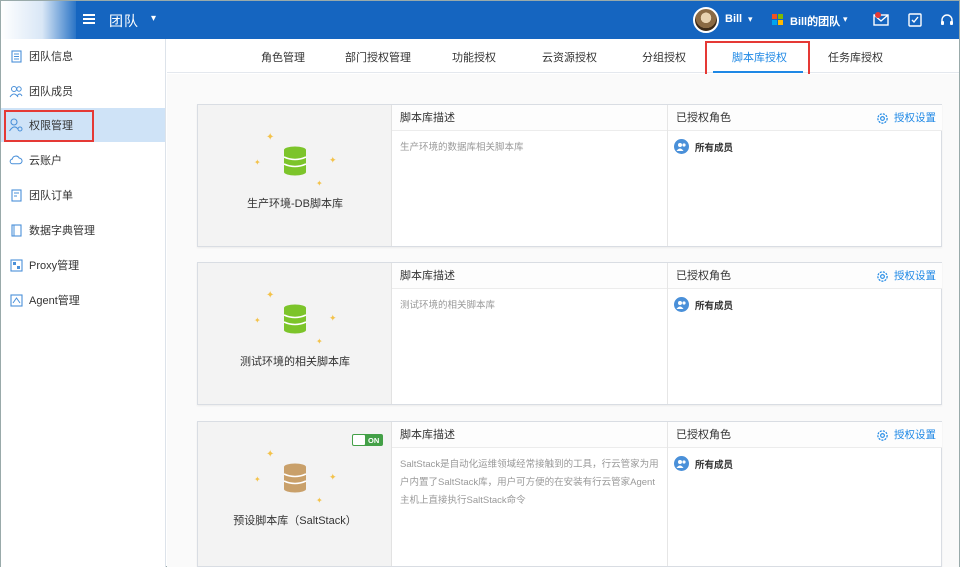 The image size is (960, 567). What do you see at coordinates (448, 305) in the screenshot?
I see `description-text: 测试环境的相关脚本库` at bounding box center [448, 305].